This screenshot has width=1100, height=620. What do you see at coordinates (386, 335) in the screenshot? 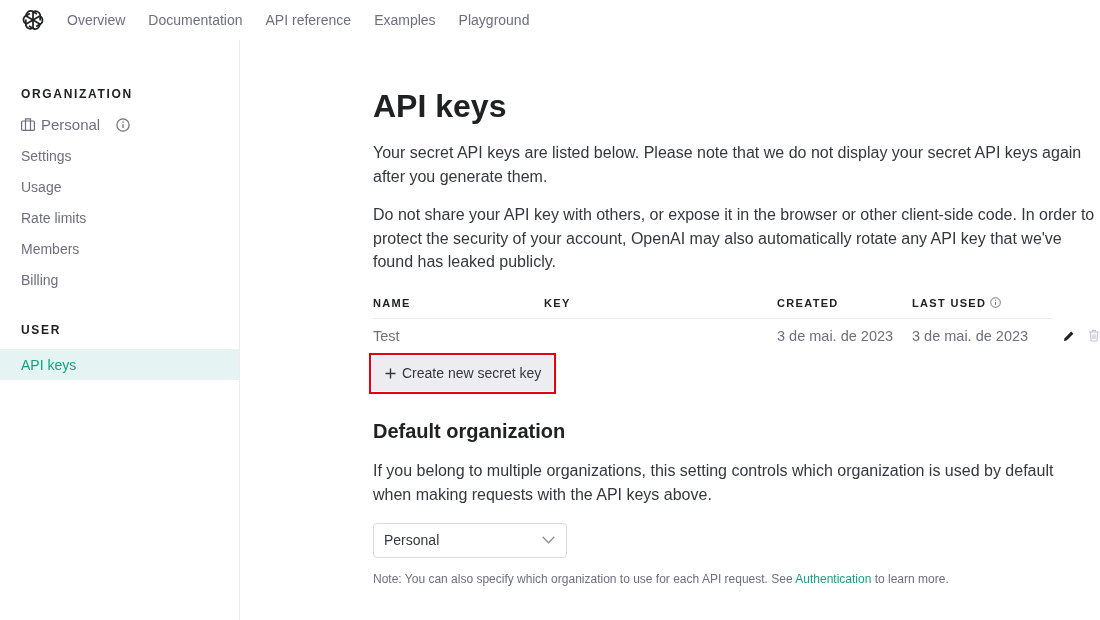
I see `table-cell: Test` at bounding box center [386, 335].